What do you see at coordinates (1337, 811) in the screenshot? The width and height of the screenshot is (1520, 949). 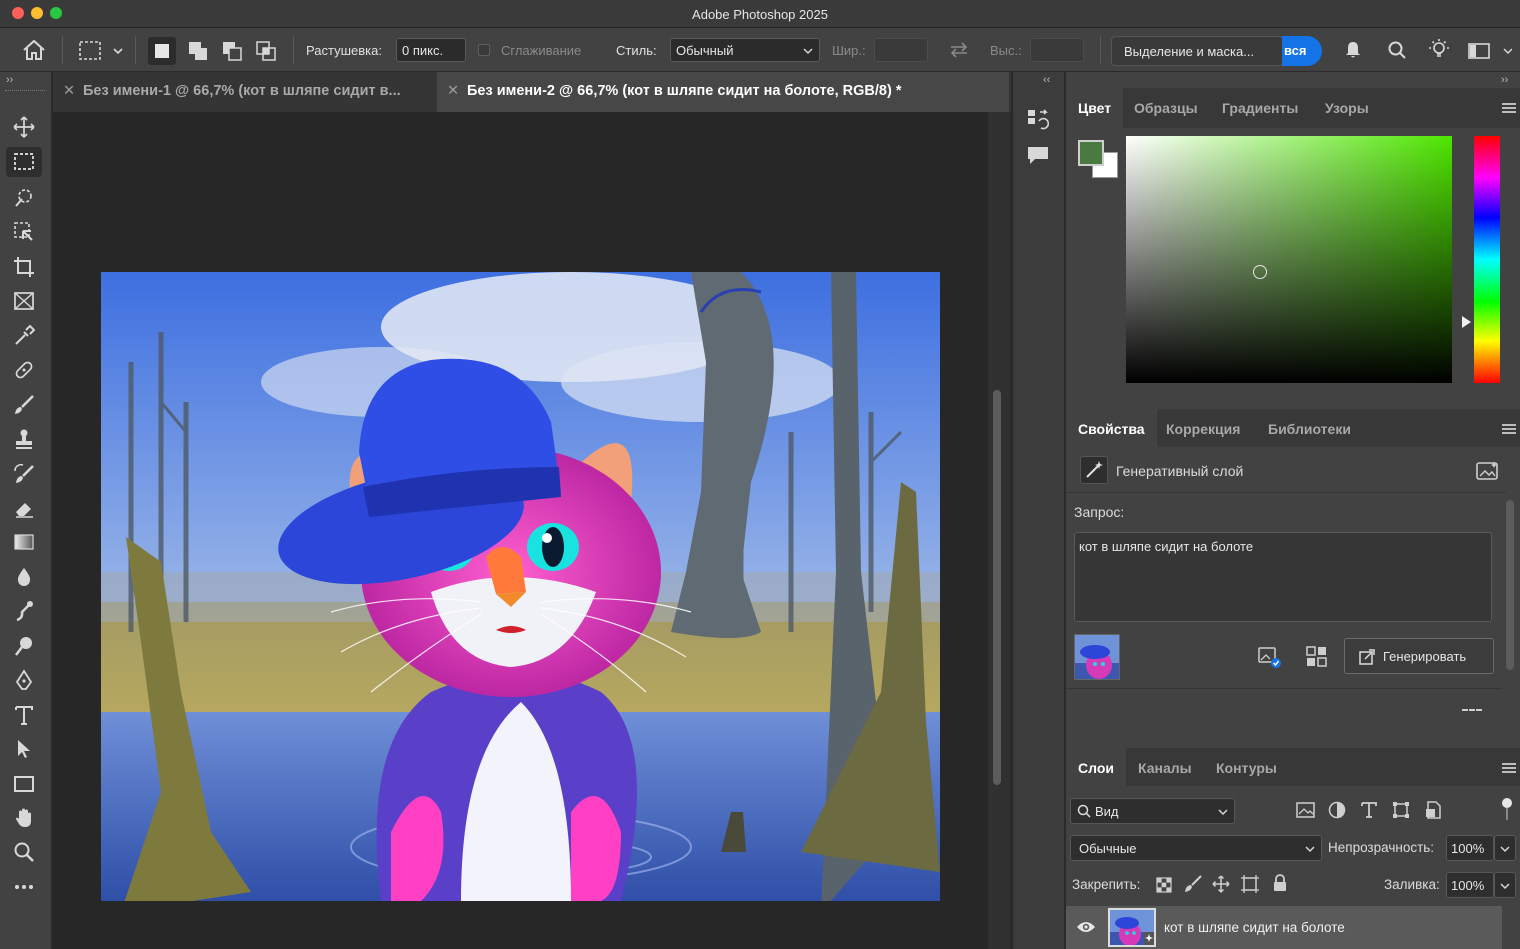 I see `filter-adjustment-icon` at bounding box center [1337, 811].